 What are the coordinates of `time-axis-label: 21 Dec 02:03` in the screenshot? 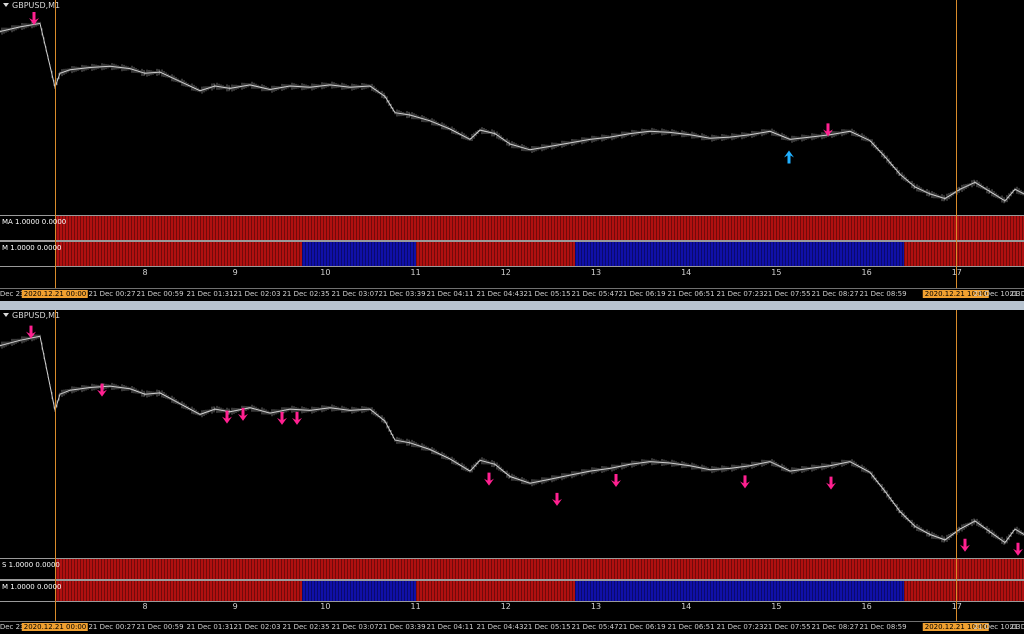 It's located at (257, 294).